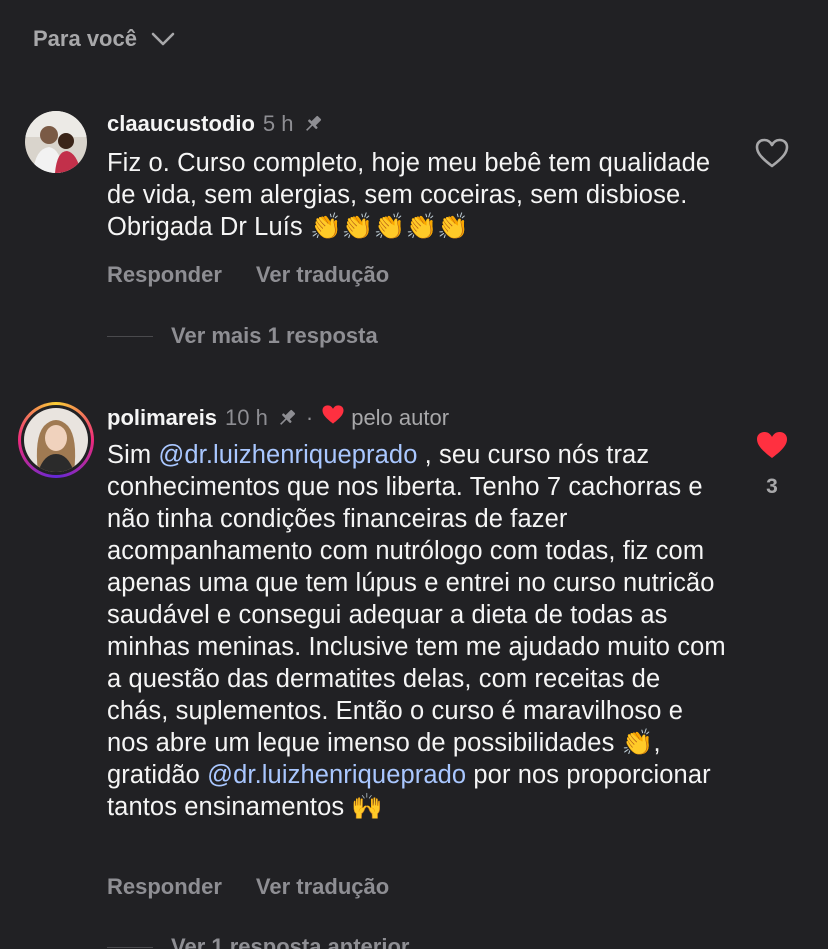 Image resolution: width=828 pixels, height=949 pixels. I want to click on avatar-story-ring, so click(56, 440).